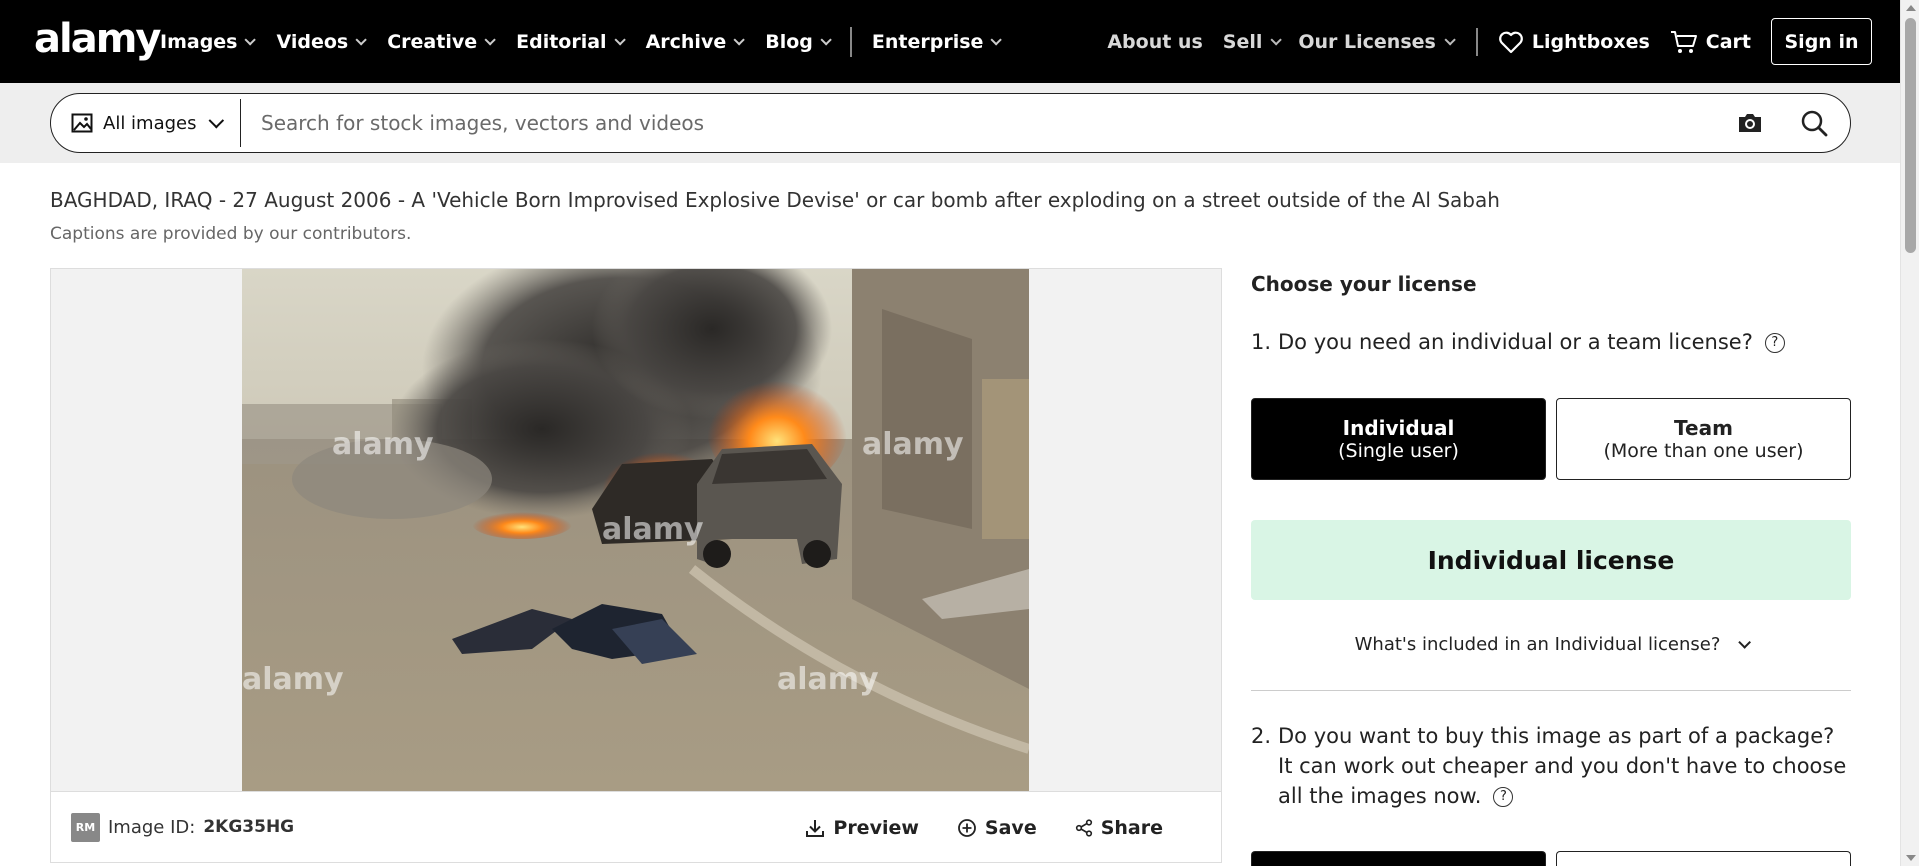 This screenshot has height=866, width=1919. I want to click on nav-archive-label: Archive, so click(686, 41).